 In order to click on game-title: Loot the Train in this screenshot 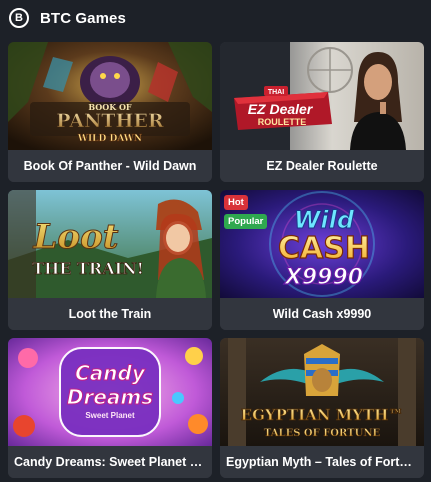, I will do `click(110, 314)`.